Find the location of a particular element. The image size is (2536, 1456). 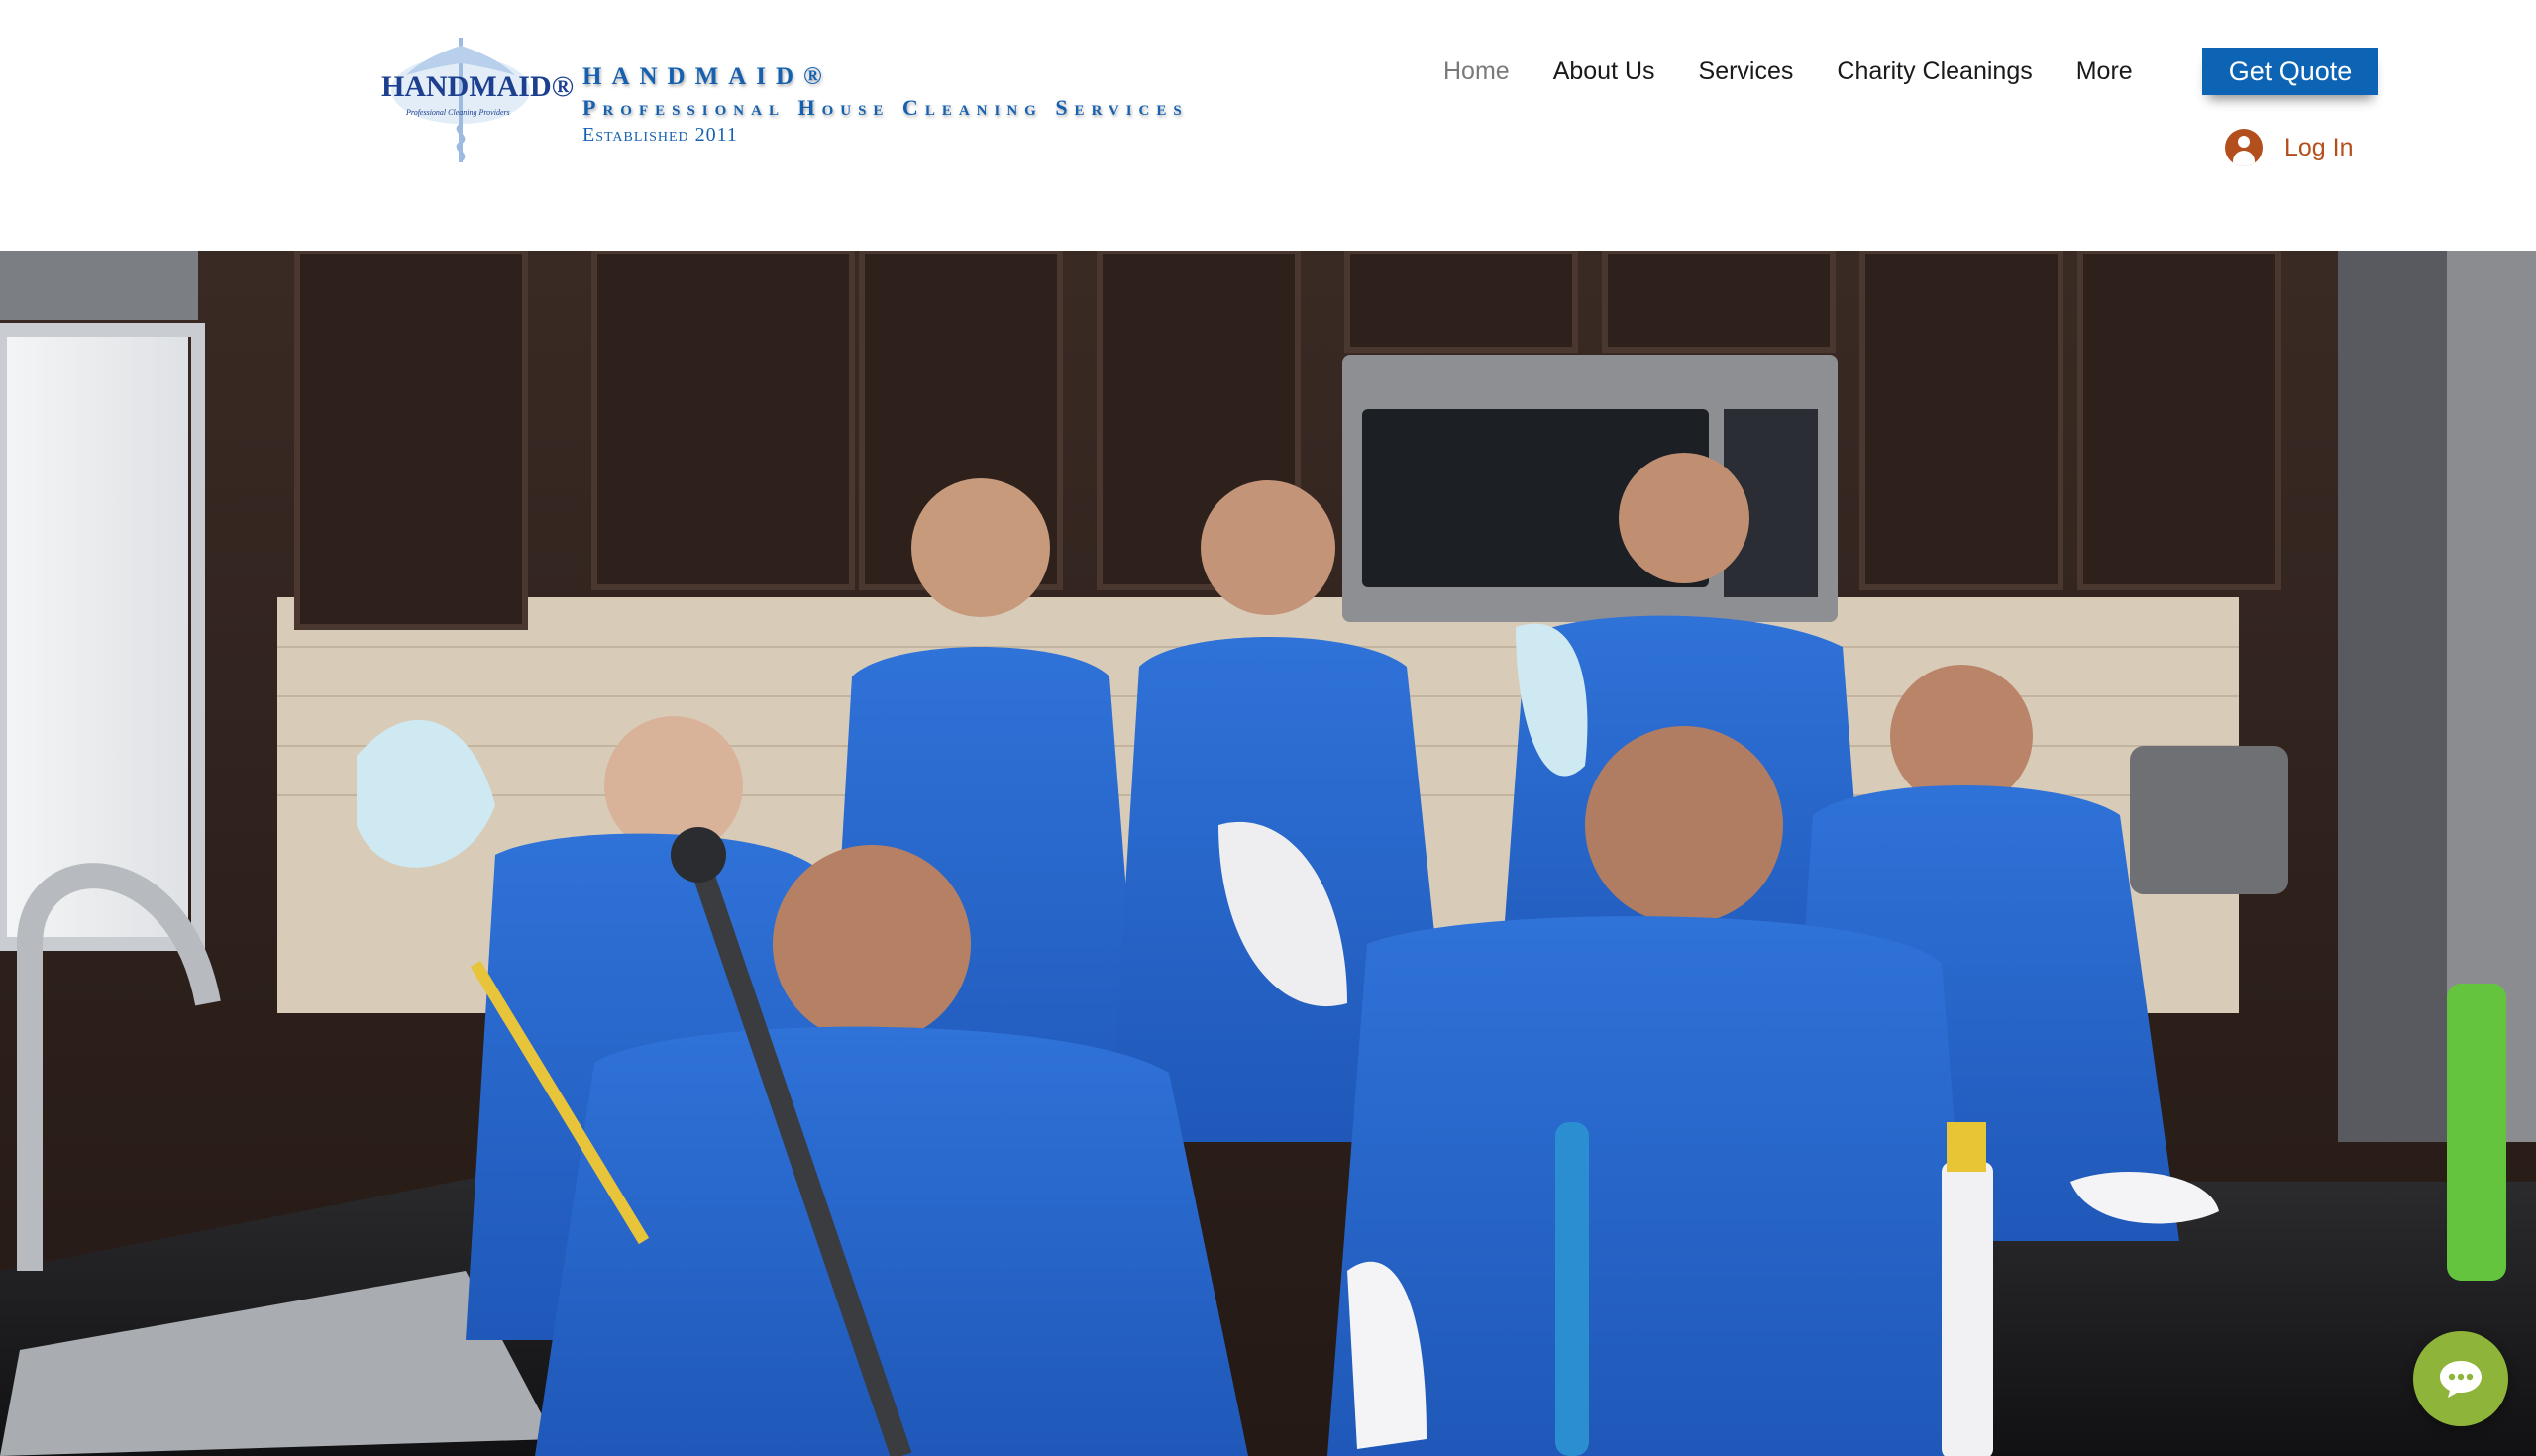

logo-wordmark: HANDMAID® is located at coordinates (478, 86).